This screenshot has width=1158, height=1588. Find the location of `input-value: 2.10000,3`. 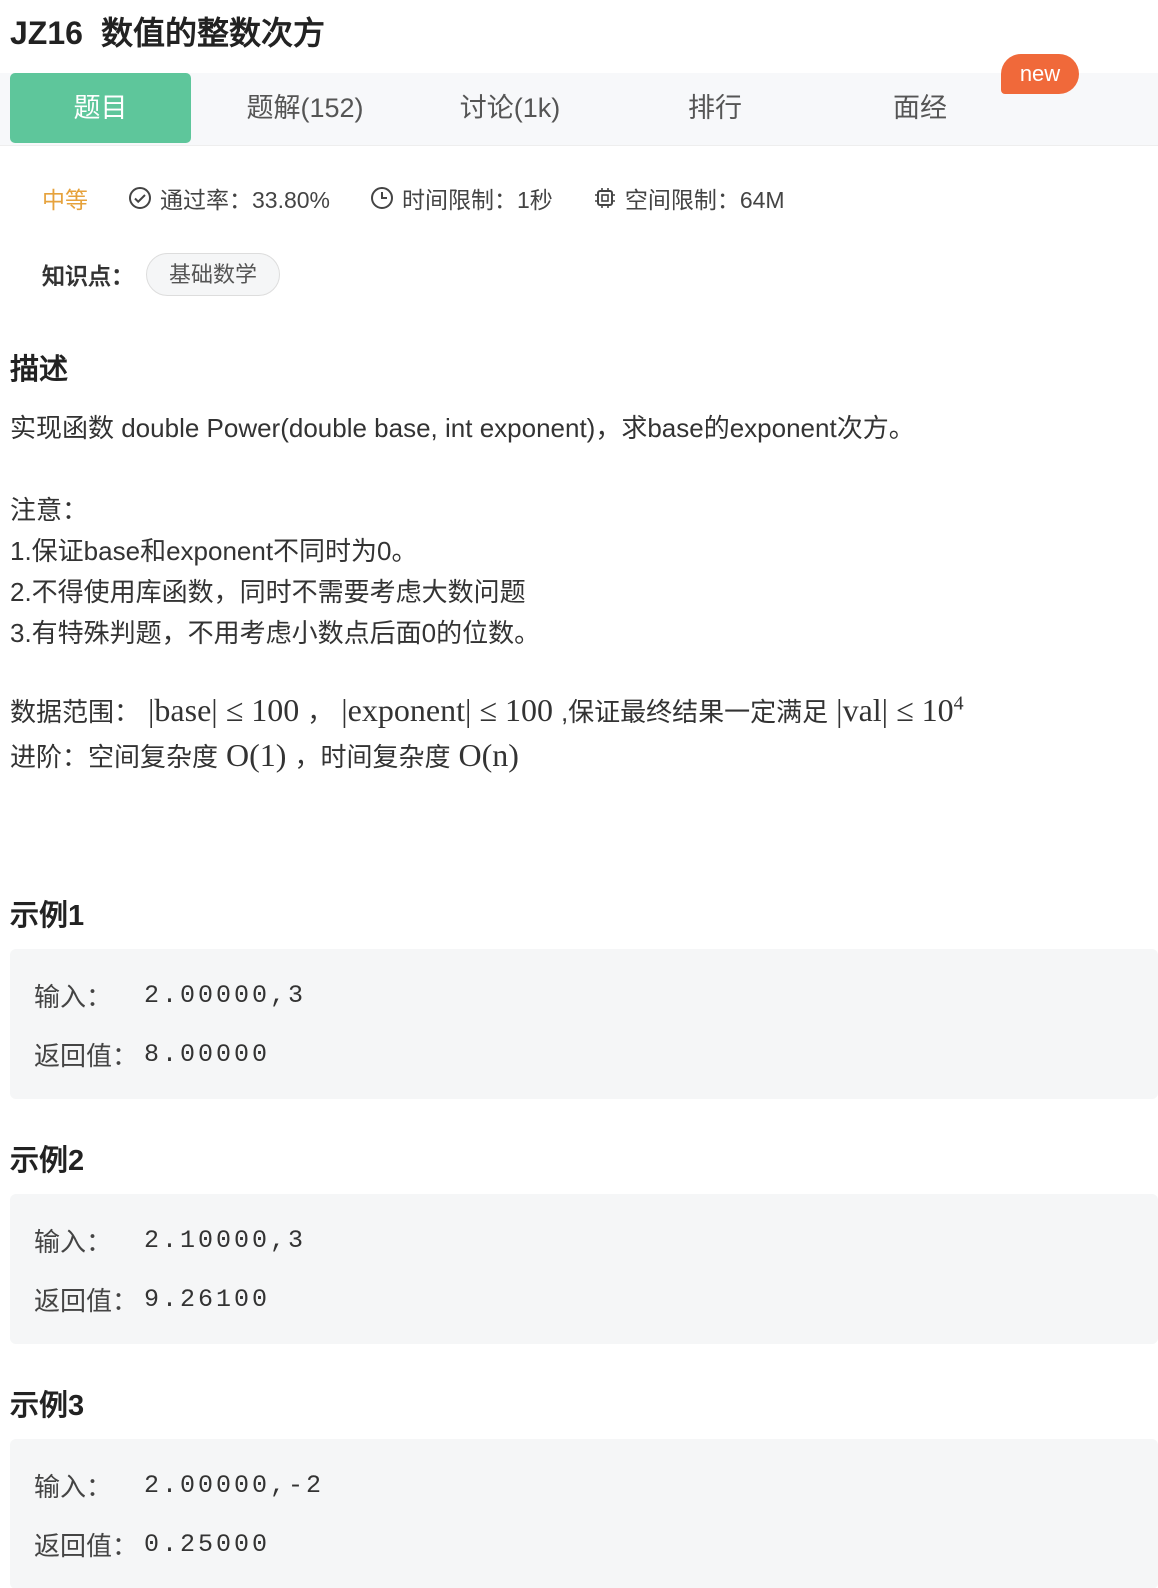

input-value: 2.10000,3 is located at coordinates (225, 1240).